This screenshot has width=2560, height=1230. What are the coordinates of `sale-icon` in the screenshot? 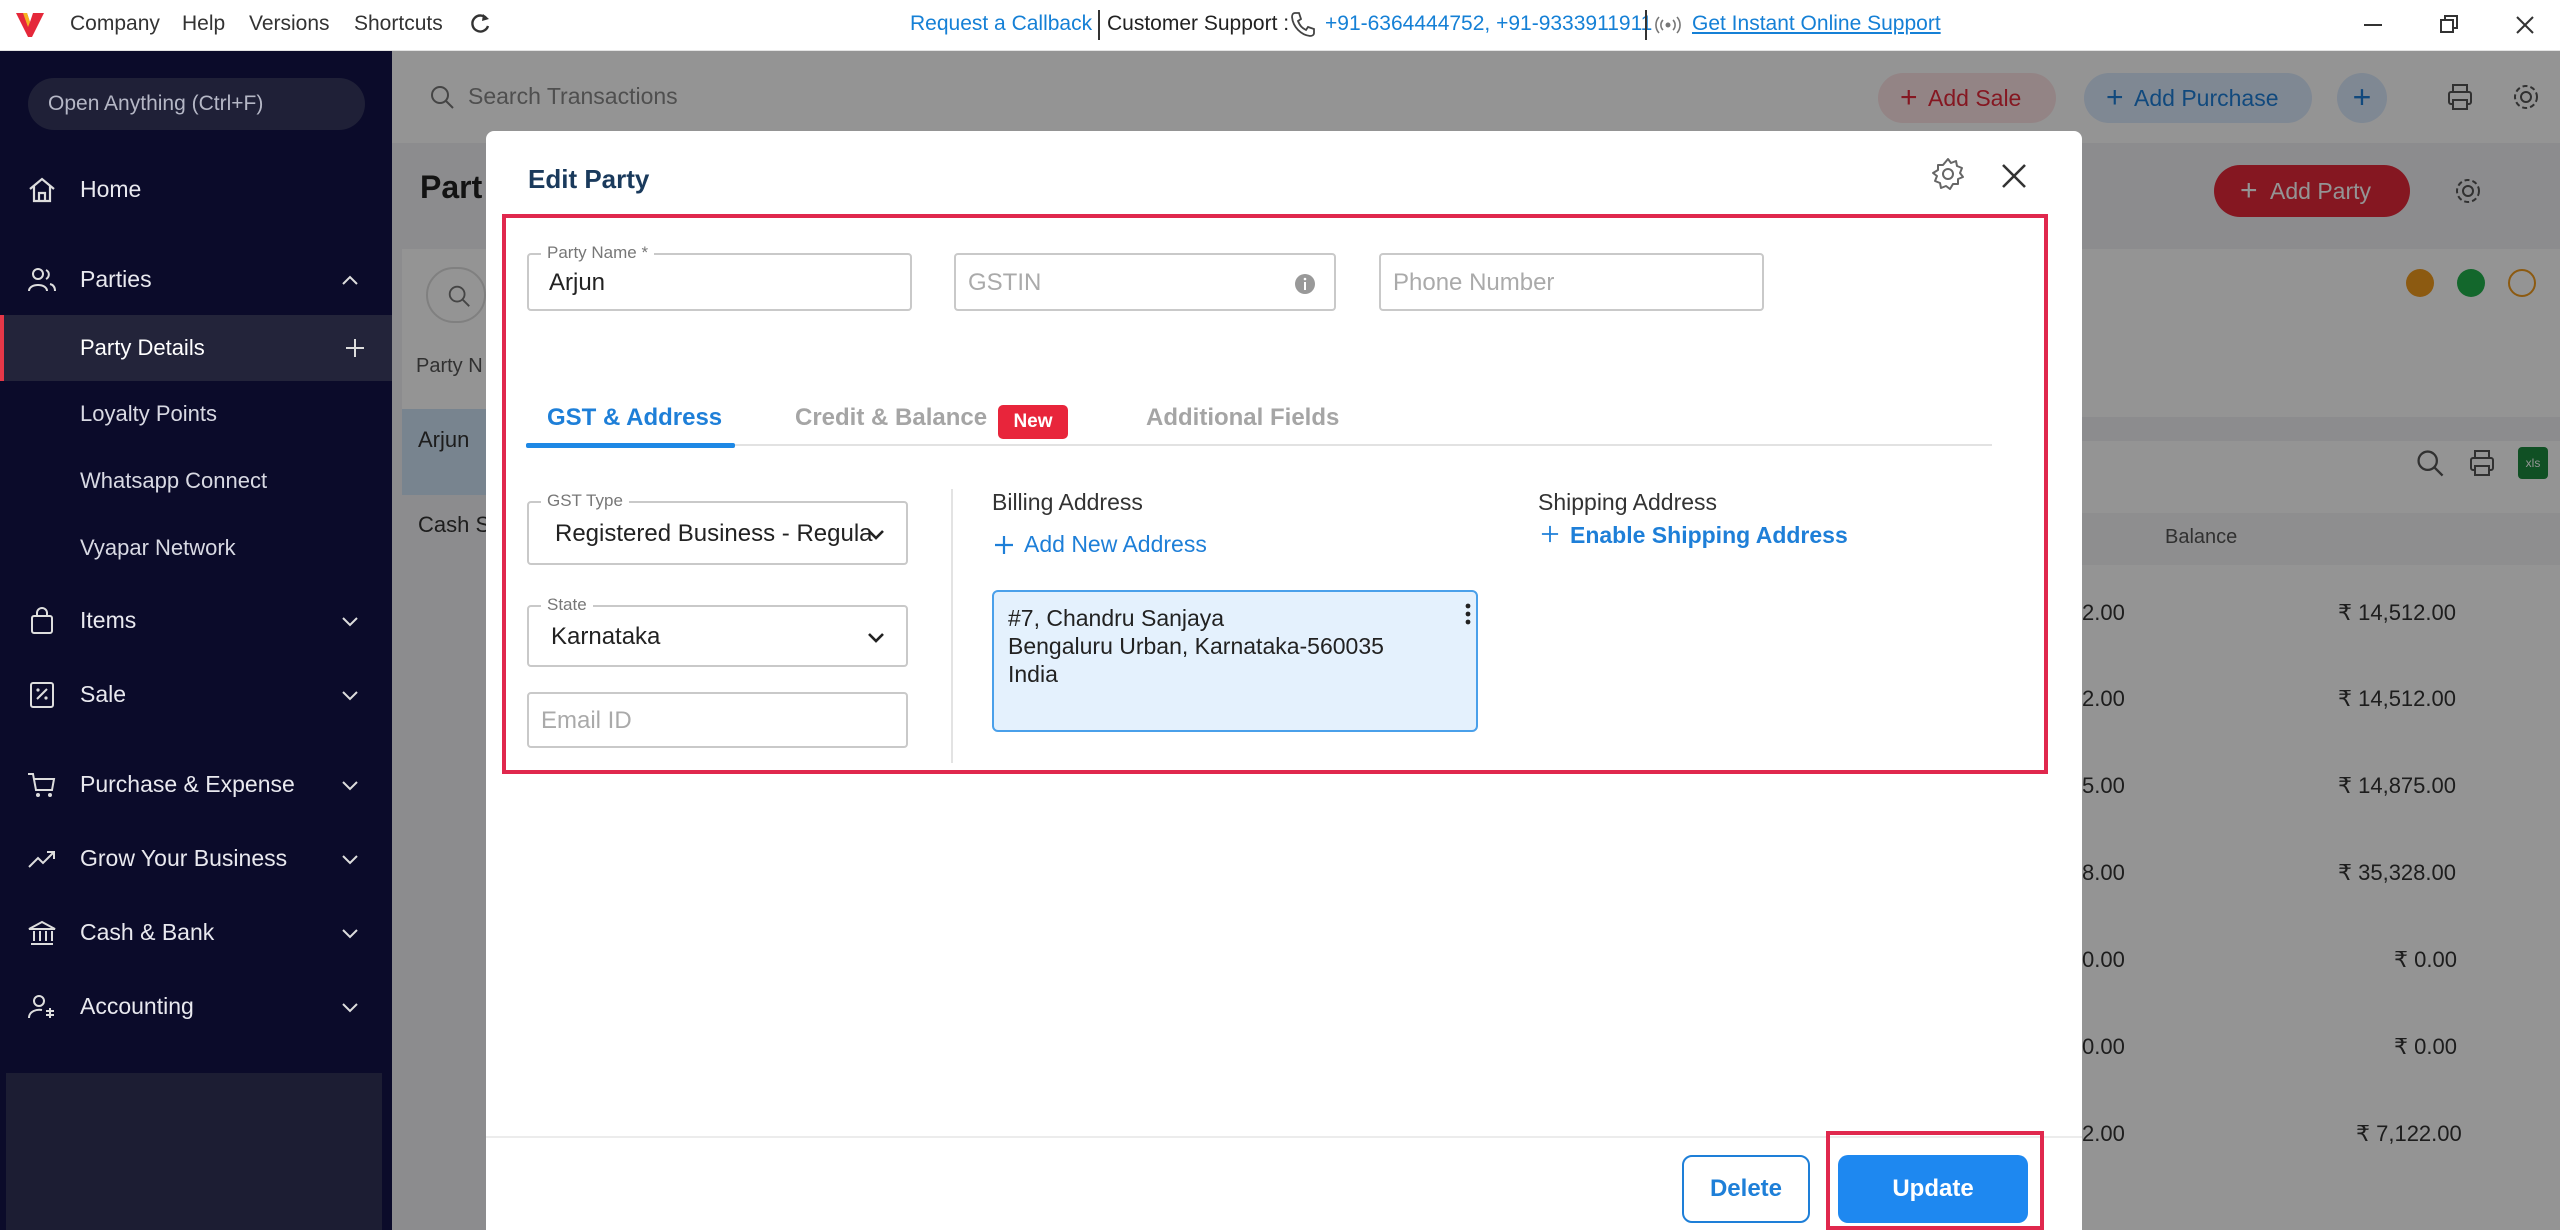 It's located at (42, 695).